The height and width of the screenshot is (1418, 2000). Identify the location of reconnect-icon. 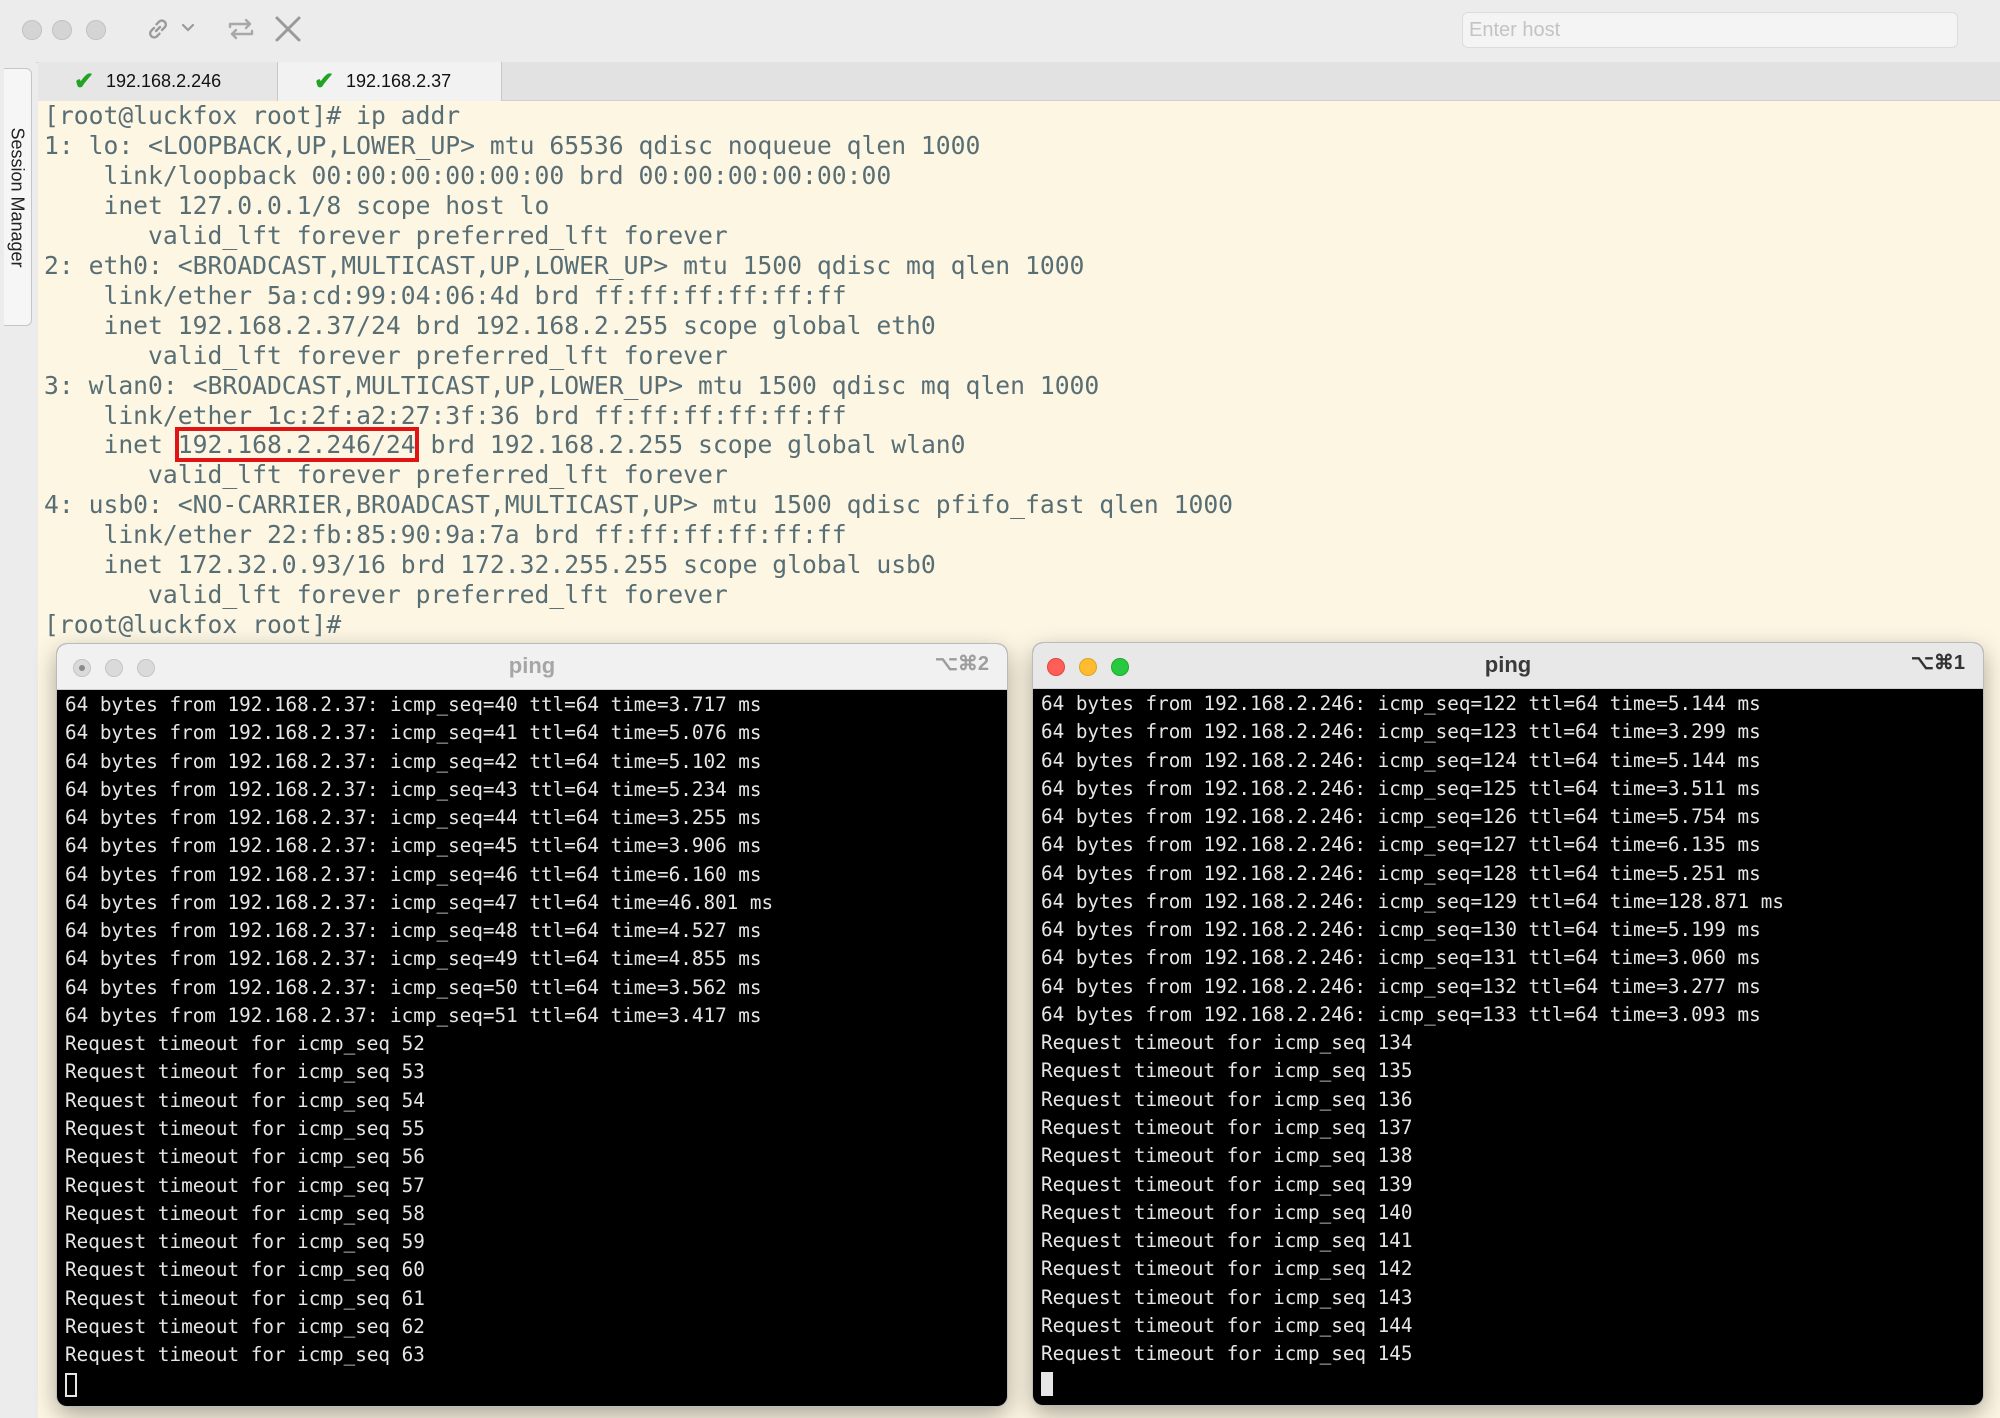
(241, 31).